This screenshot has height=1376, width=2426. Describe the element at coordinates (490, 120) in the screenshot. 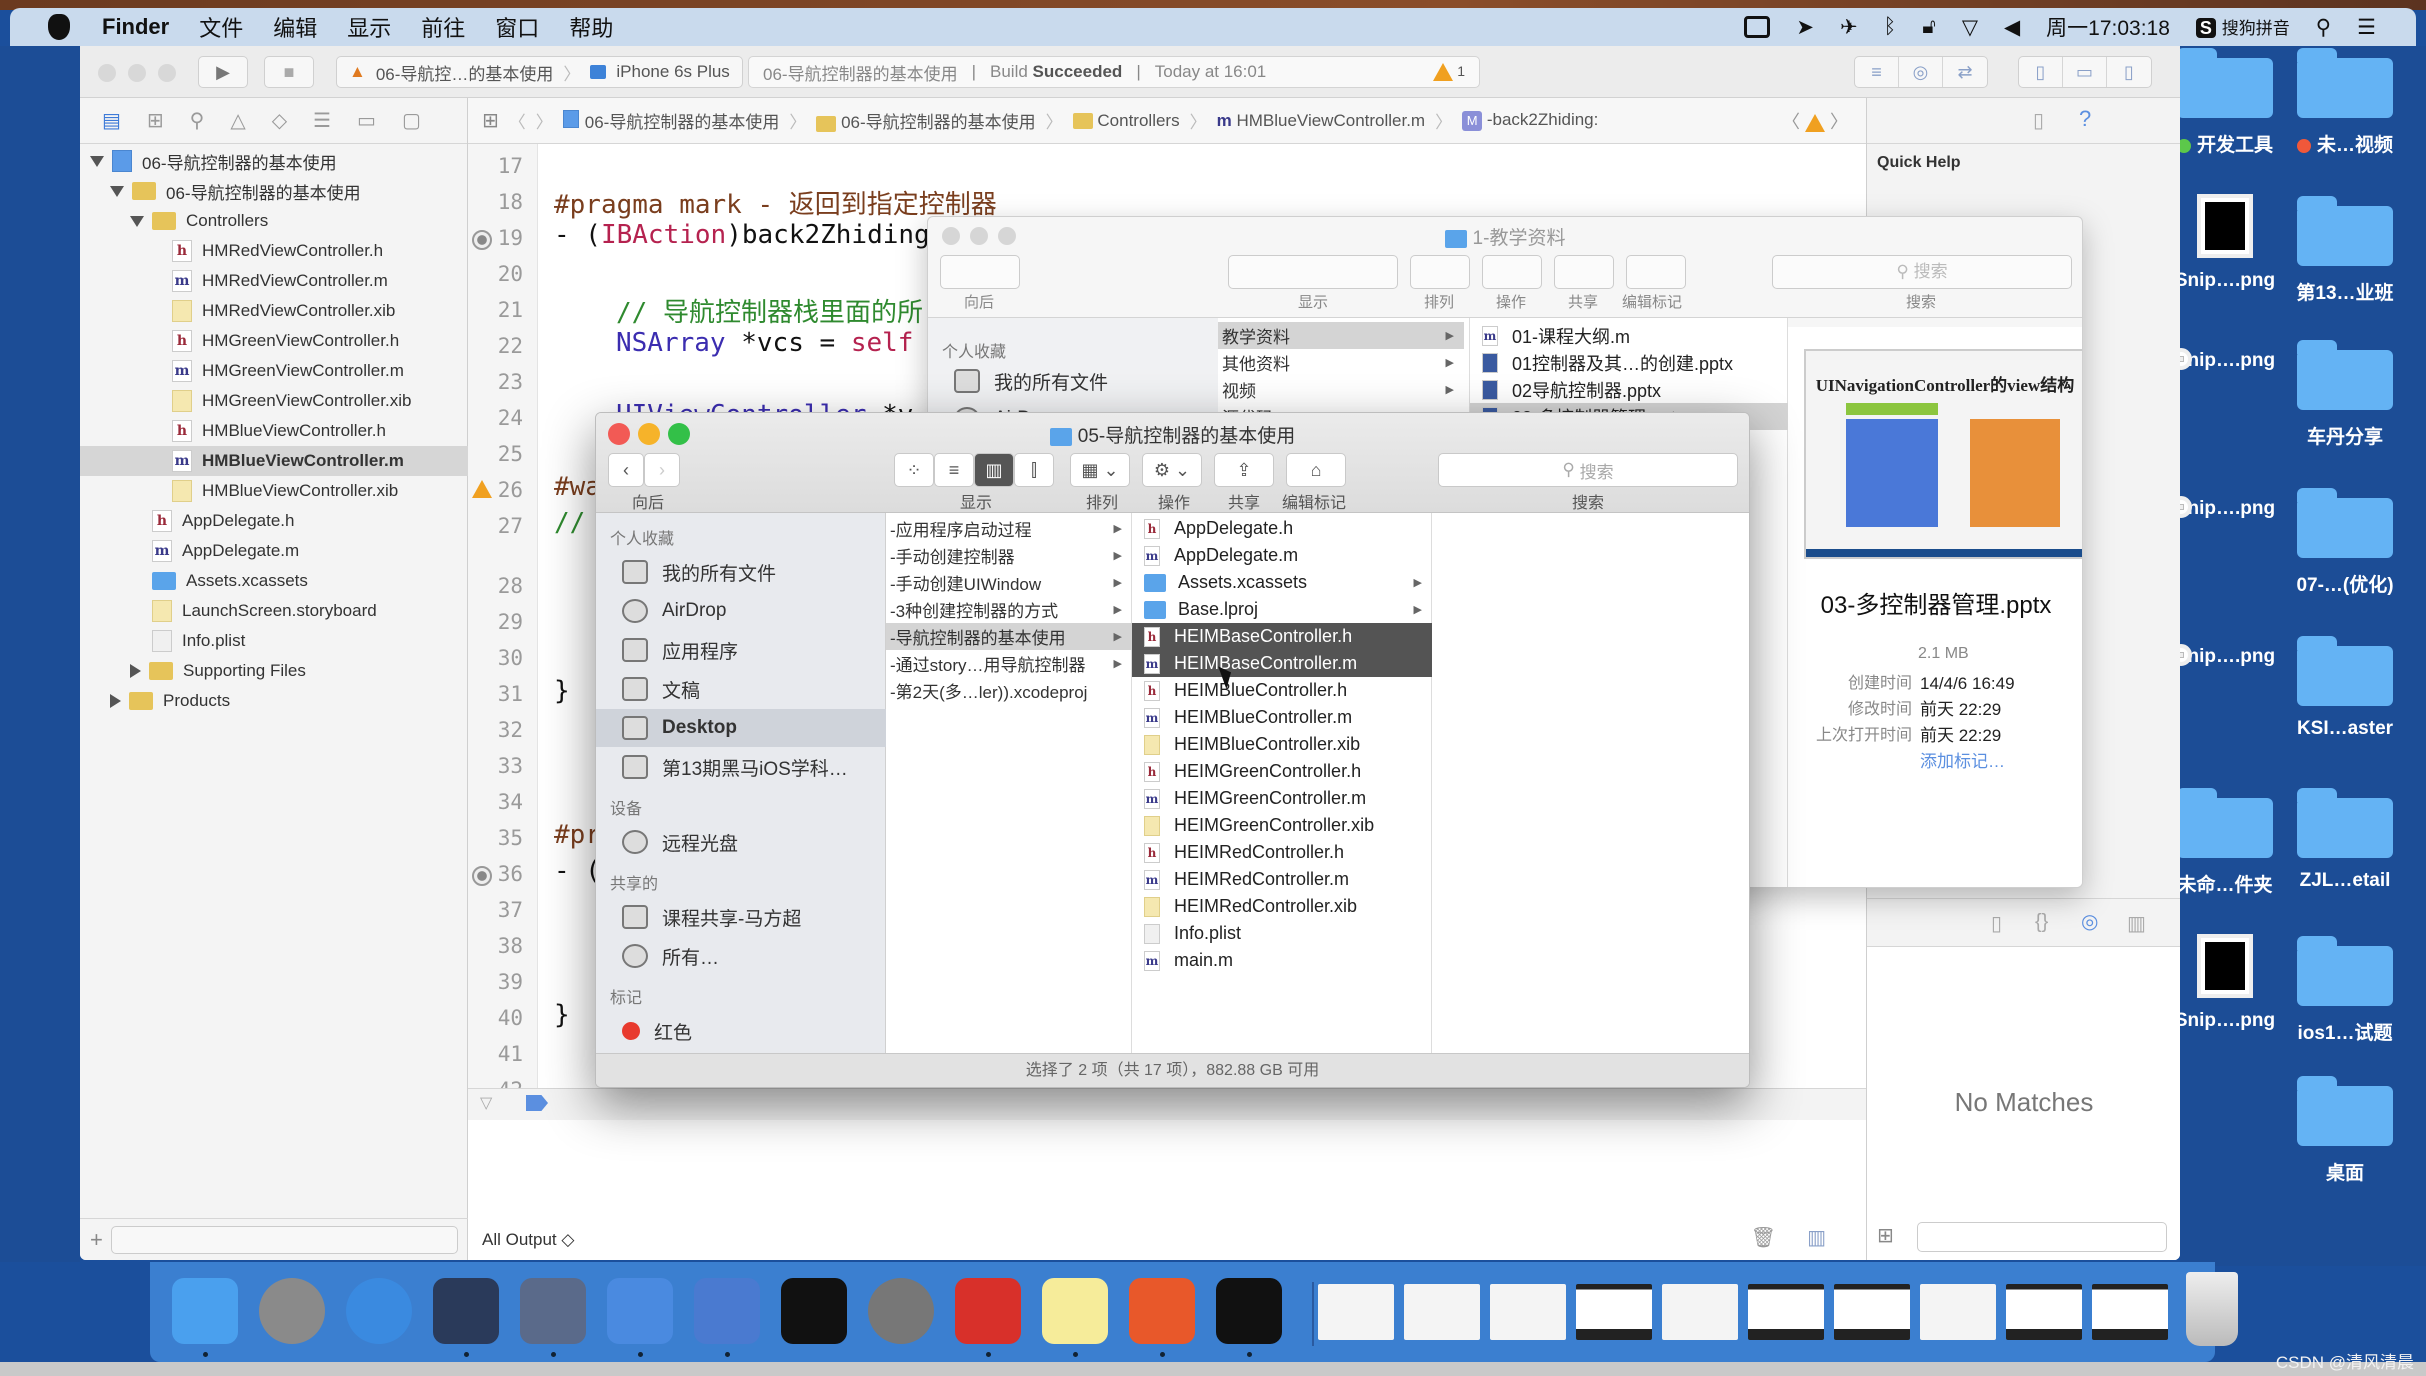

I see `related-items-icon: ⊞` at that location.